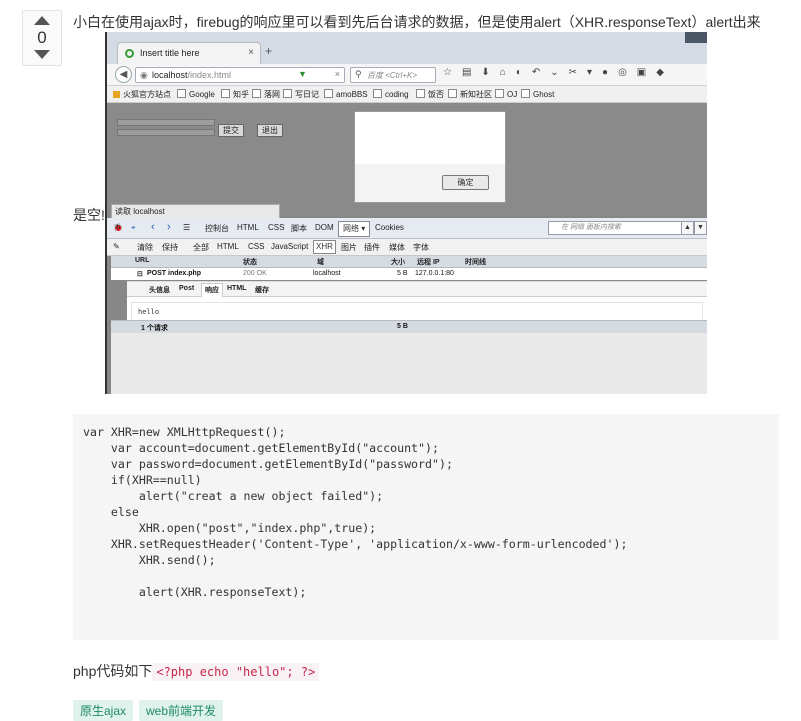 The height and width of the screenshot is (721, 801). Describe the element at coordinates (228, 246) in the screenshot. I see `filter-html: HTML` at that location.